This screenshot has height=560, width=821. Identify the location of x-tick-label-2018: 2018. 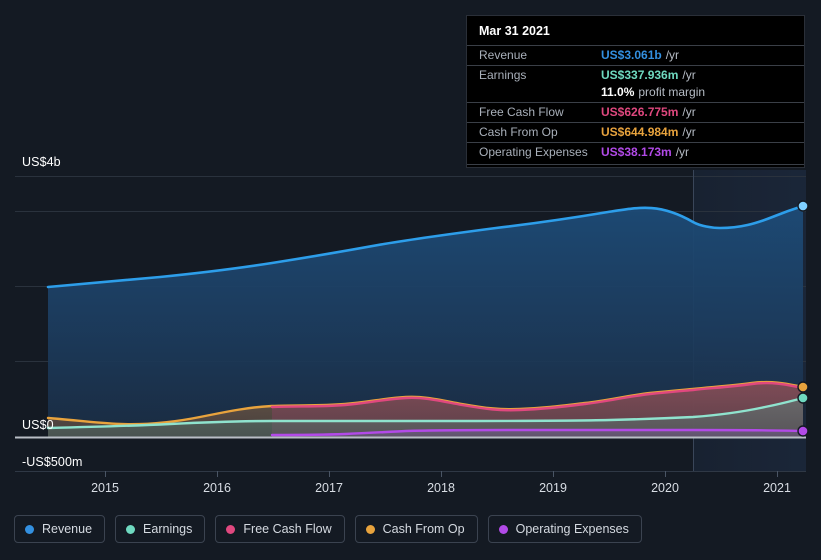
(441, 488).